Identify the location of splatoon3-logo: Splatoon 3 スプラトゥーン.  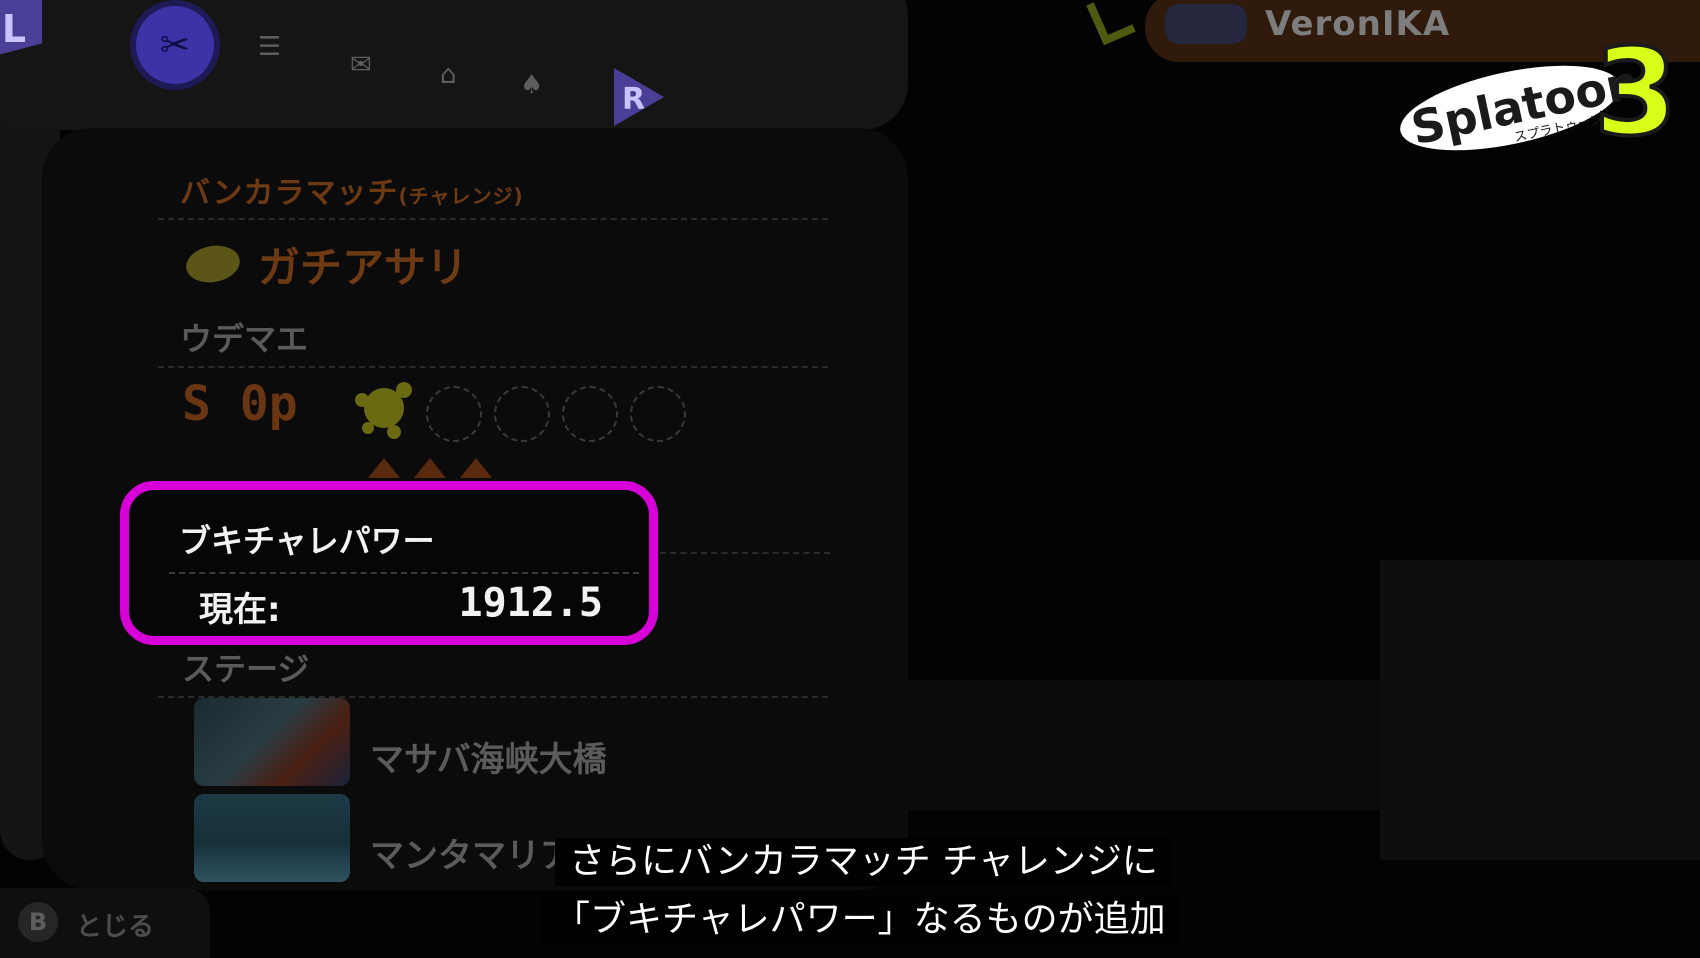
(1540, 93).